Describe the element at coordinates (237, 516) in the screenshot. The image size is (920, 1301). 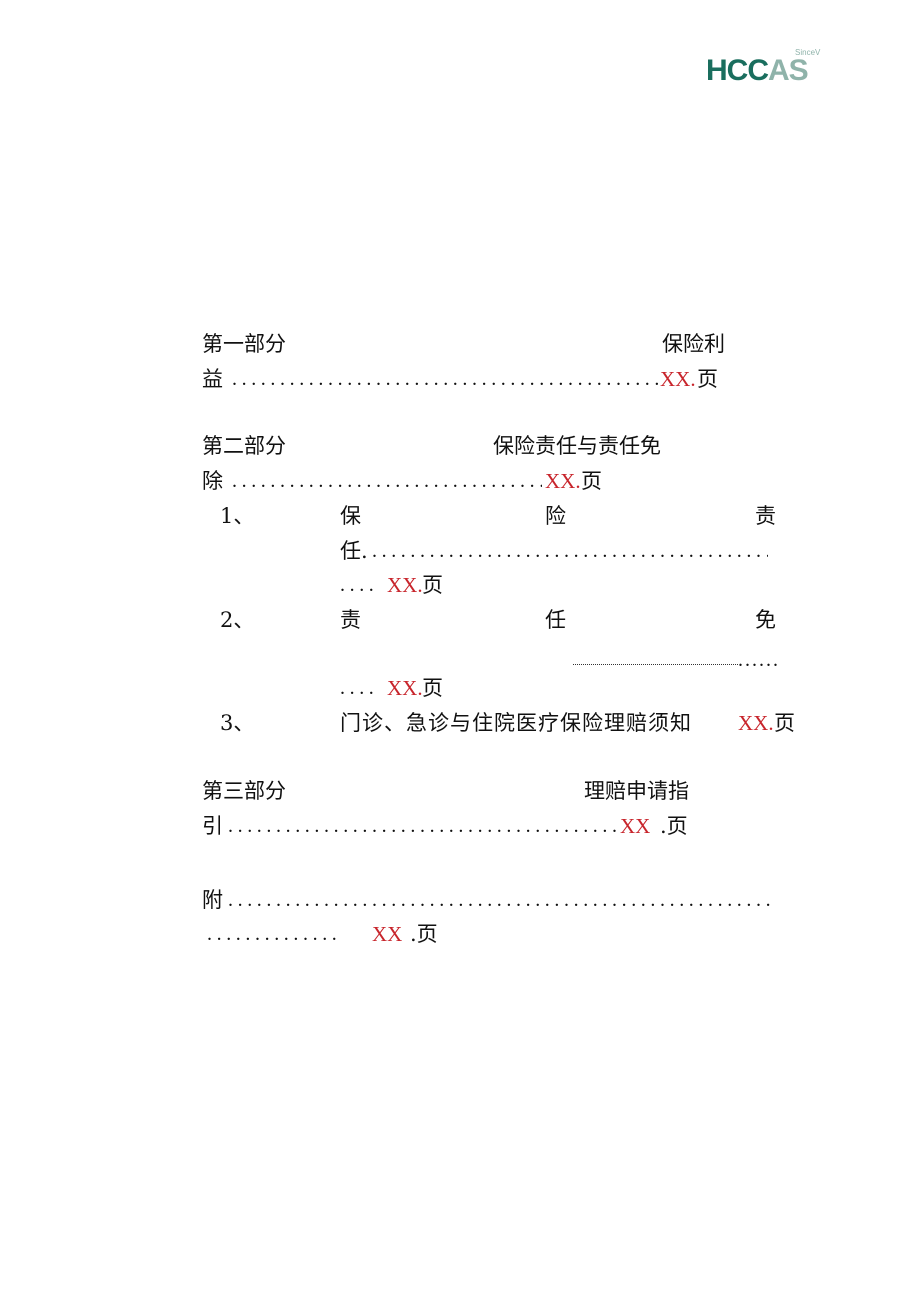
I see `toc-item1-number: 1、` at that location.